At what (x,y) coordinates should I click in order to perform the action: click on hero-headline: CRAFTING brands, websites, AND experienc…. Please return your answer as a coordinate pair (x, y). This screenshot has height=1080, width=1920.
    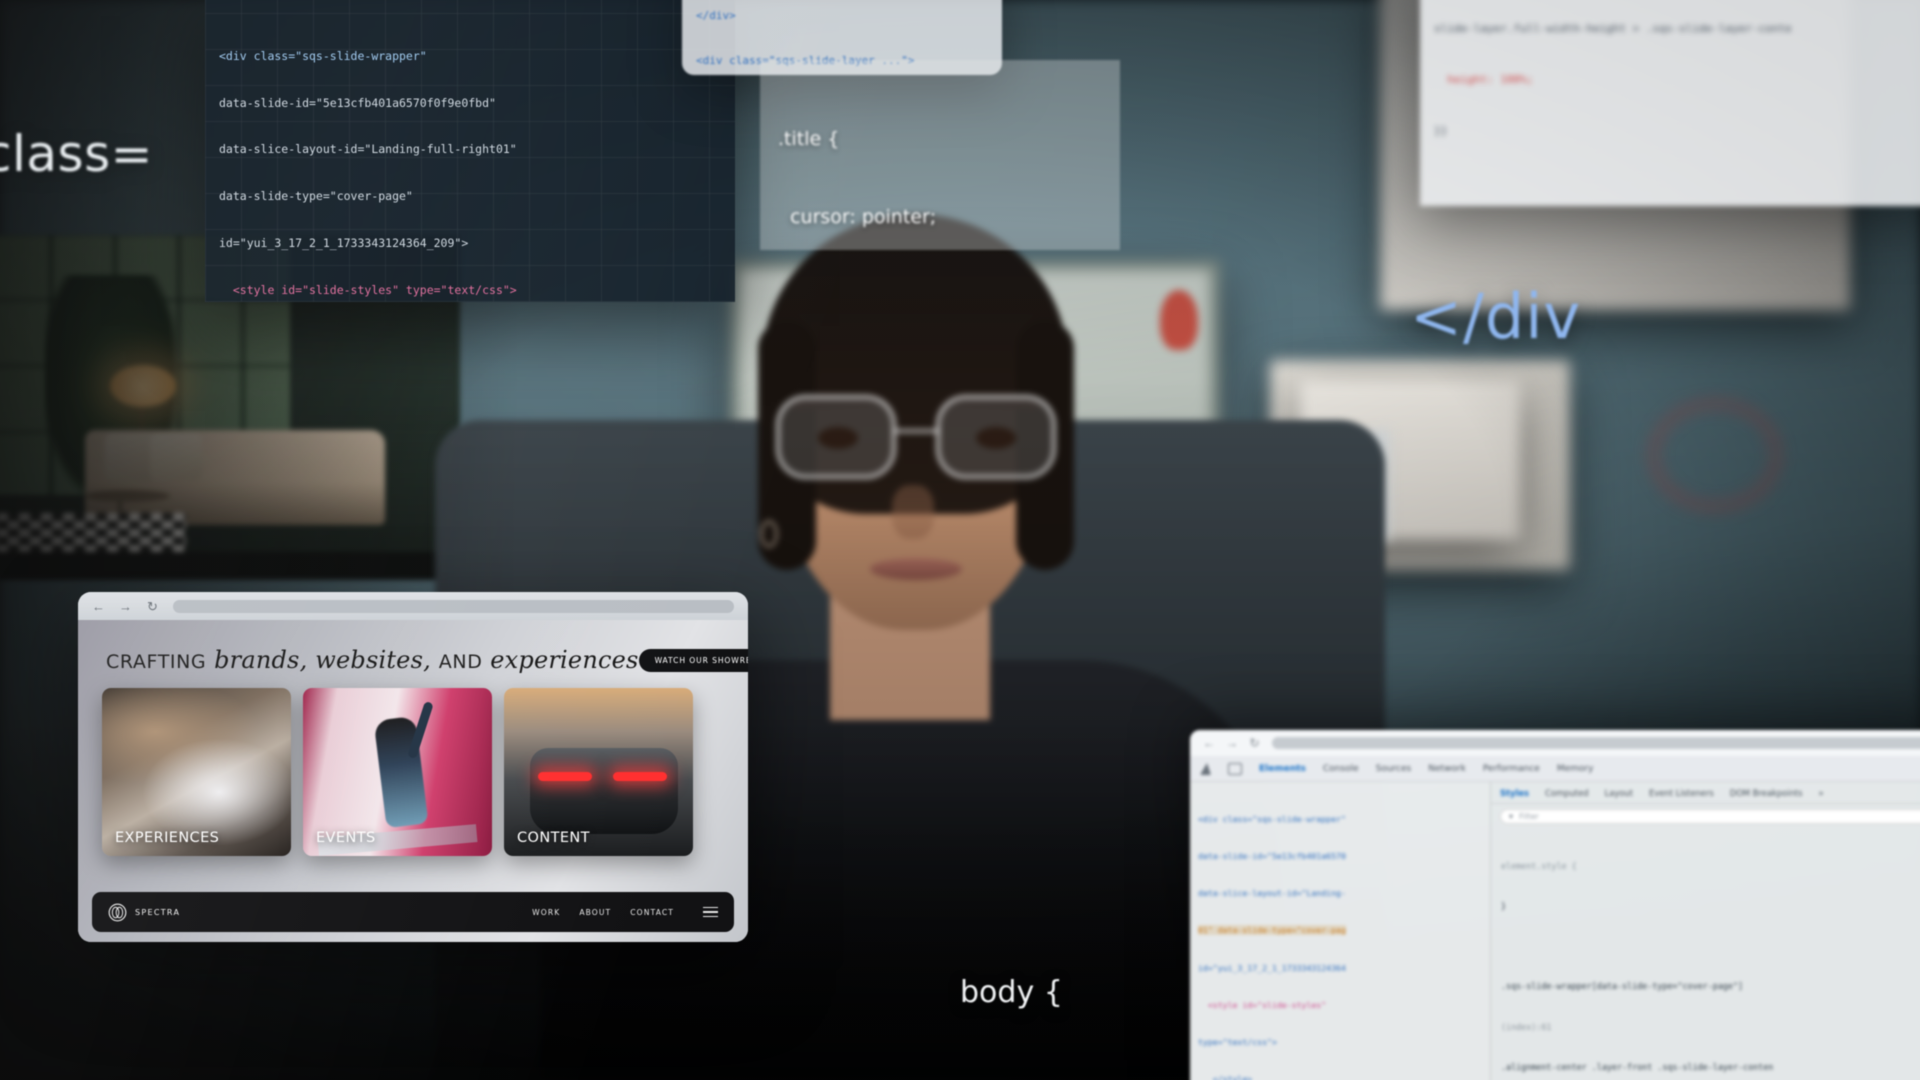
    Looking at the image, I should click on (372, 660).